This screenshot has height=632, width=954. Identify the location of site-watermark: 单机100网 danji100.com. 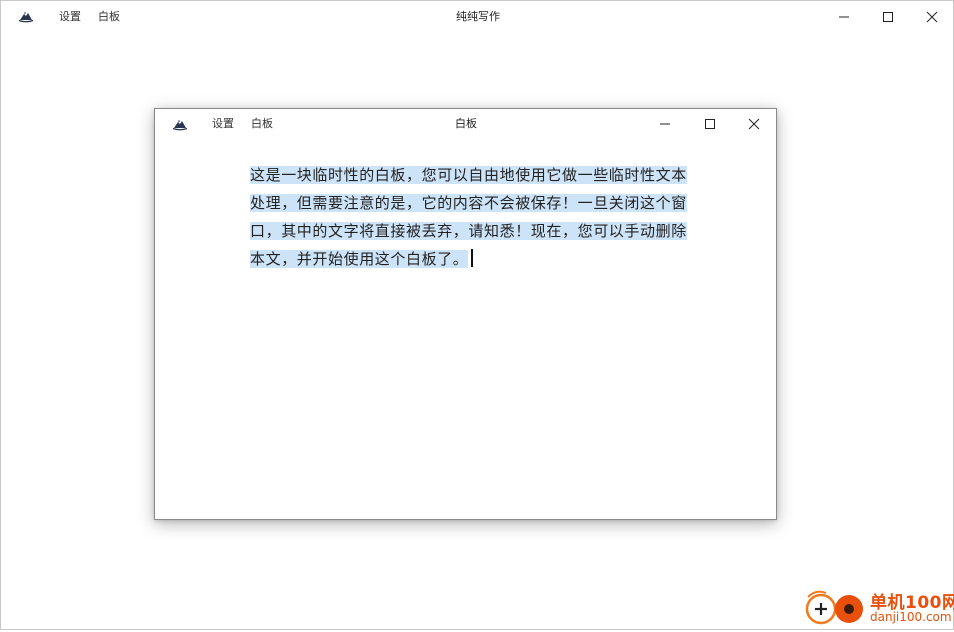
(879, 608).